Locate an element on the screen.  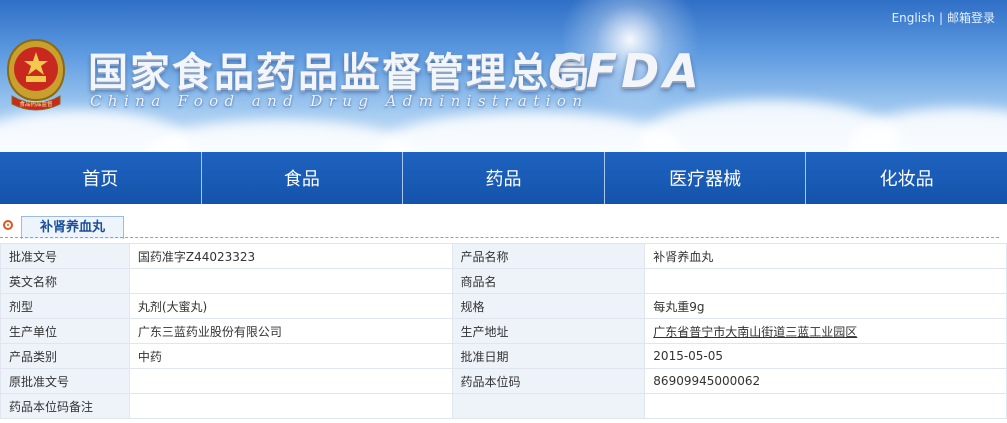
nav-item-drugs: 药品 is located at coordinates (504, 178).